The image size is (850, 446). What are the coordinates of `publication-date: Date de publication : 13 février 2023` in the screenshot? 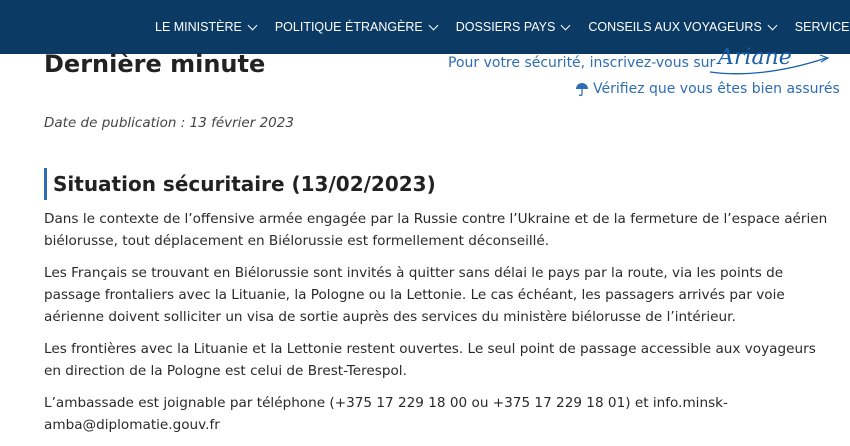 It's located at (169, 123).